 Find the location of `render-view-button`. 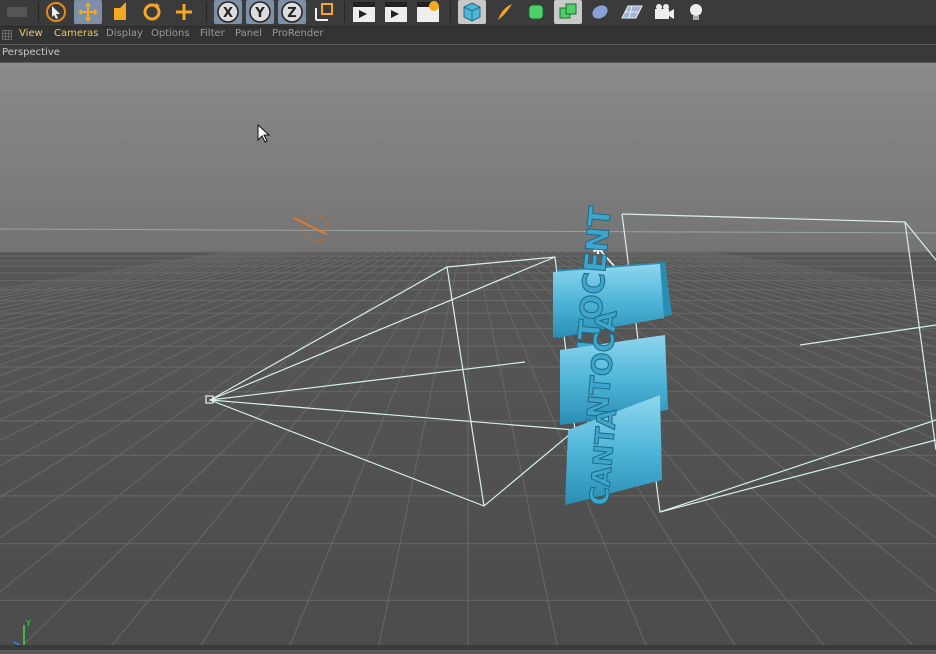

render-view-button is located at coordinates (364, 12).